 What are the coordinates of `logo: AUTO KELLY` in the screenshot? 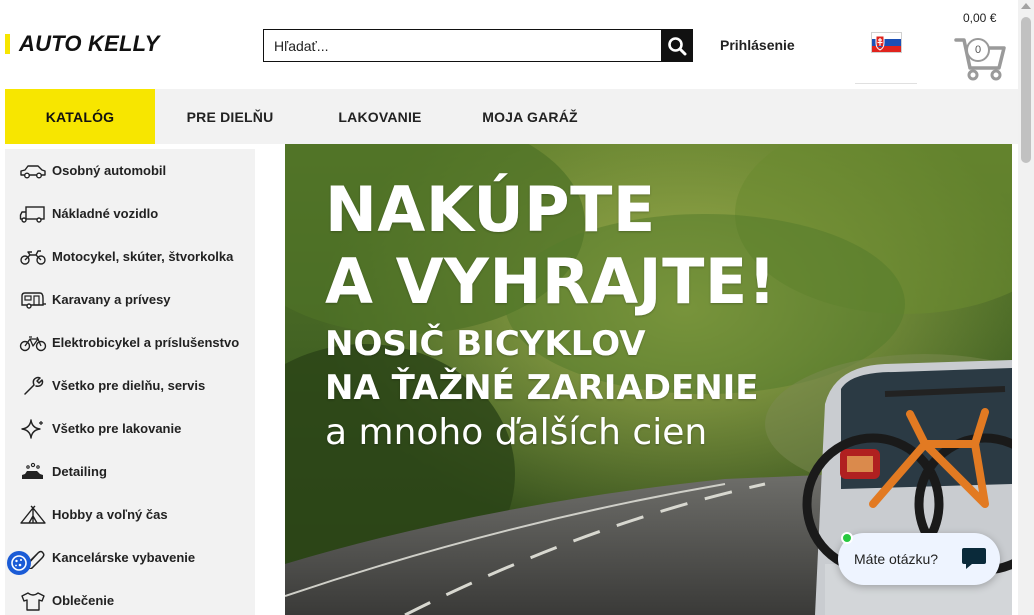 It's located at (82, 43).